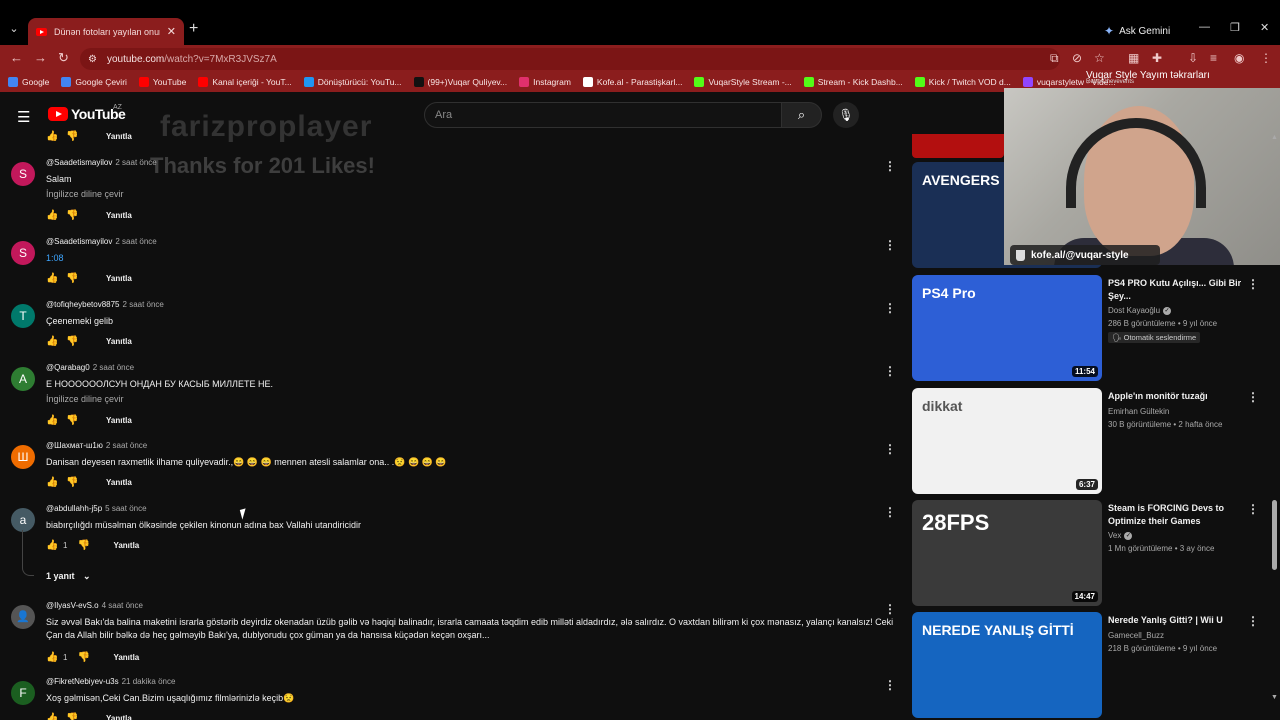 The height and width of the screenshot is (720, 1280). What do you see at coordinates (1204, 27) in the screenshot?
I see `minimize-window-icon: —` at bounding box center [1204, 27].